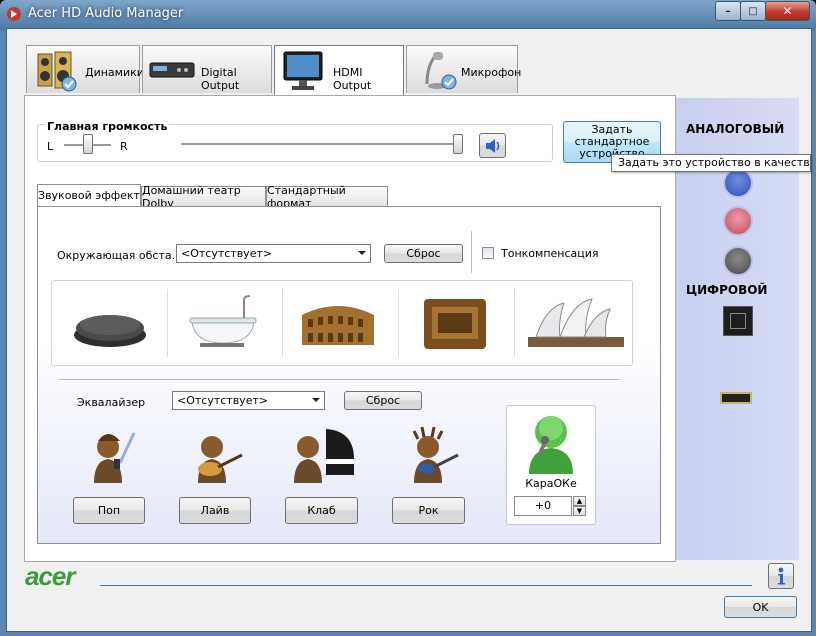  I want to click on loudness-checkbox, so click(488, 253).